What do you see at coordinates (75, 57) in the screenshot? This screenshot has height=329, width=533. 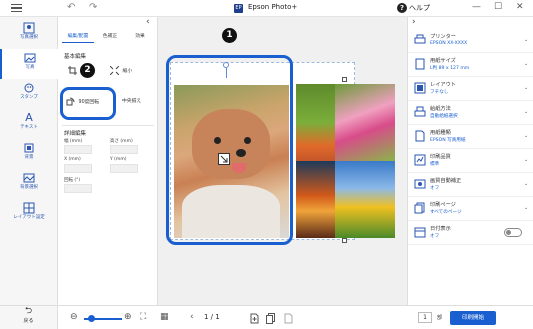 I see `section-basic-edit: 基本編集` at bounding box center [75, 57].